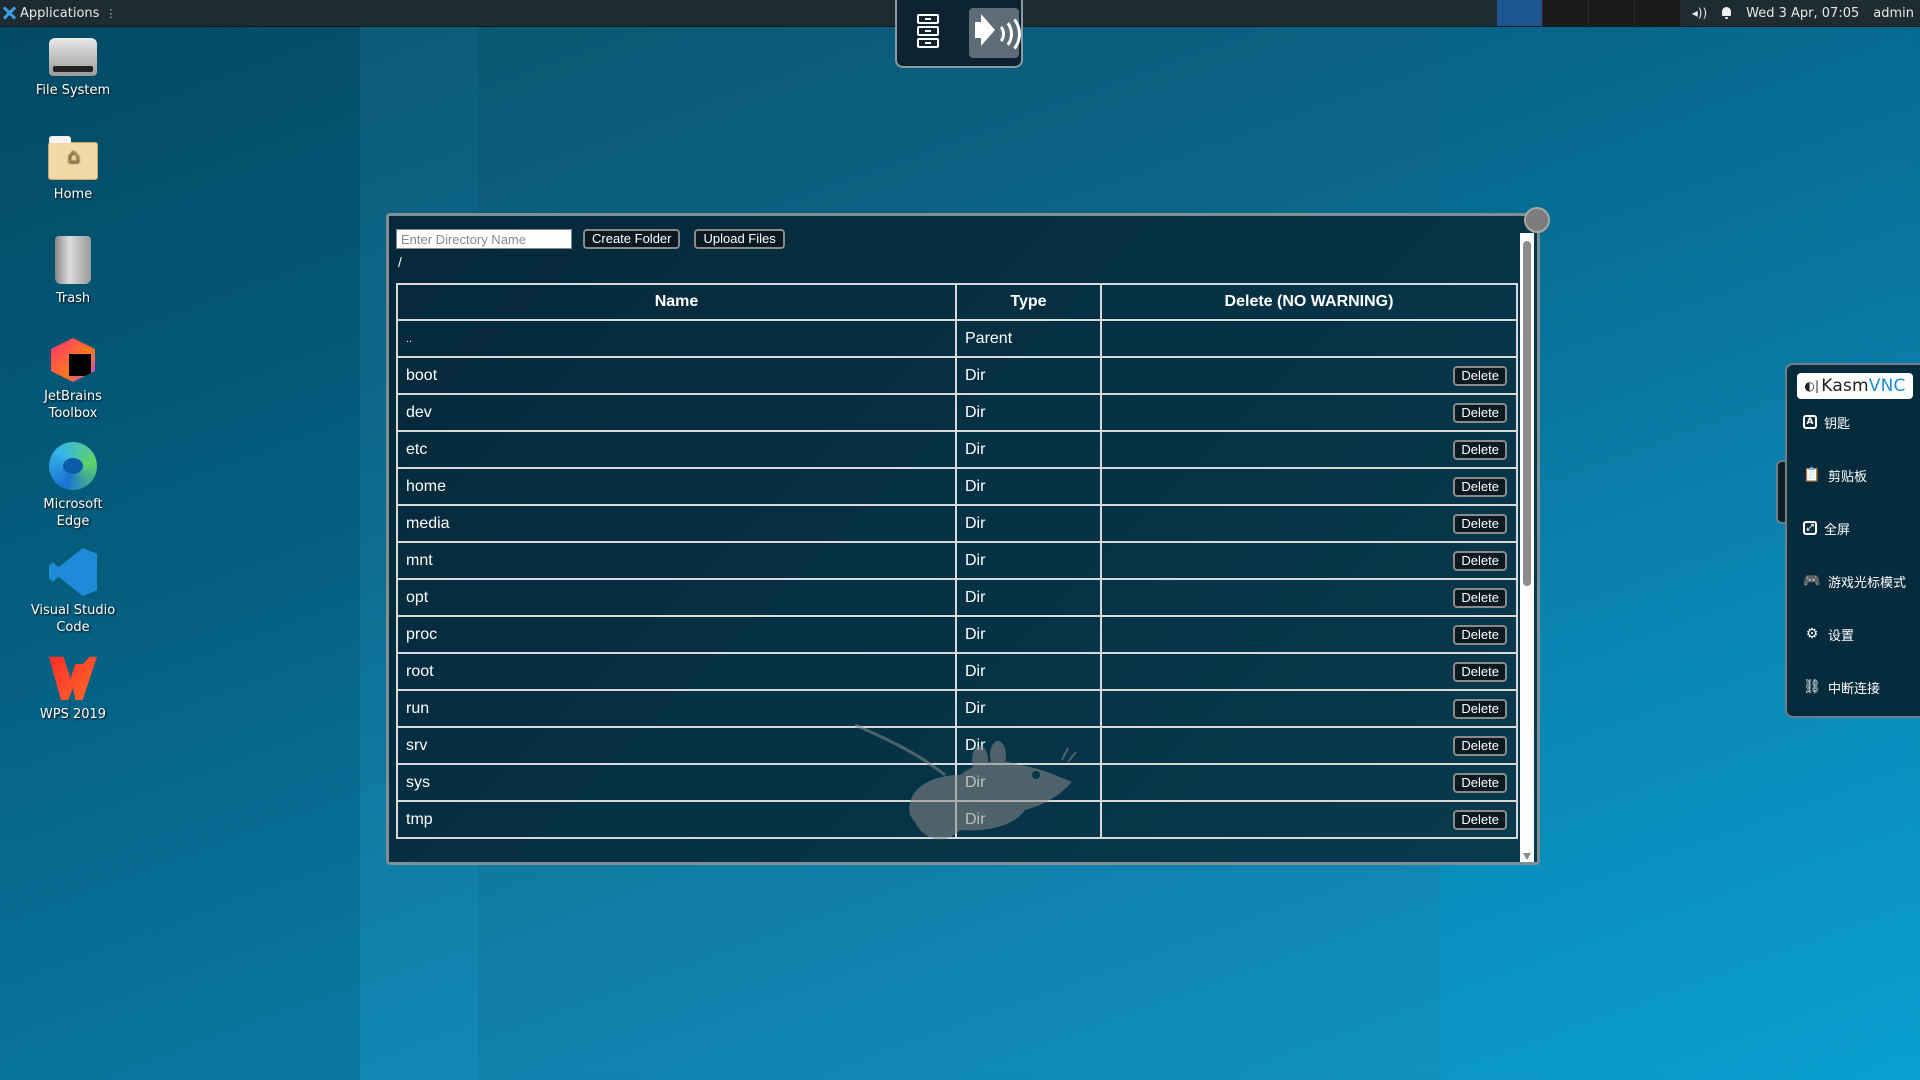 The width and height of the screenshot is (1920, 1080). Describe the element at coordinates (73, 360) in the screenshot. I see `jetbrains-toolbox-icon` at that location.